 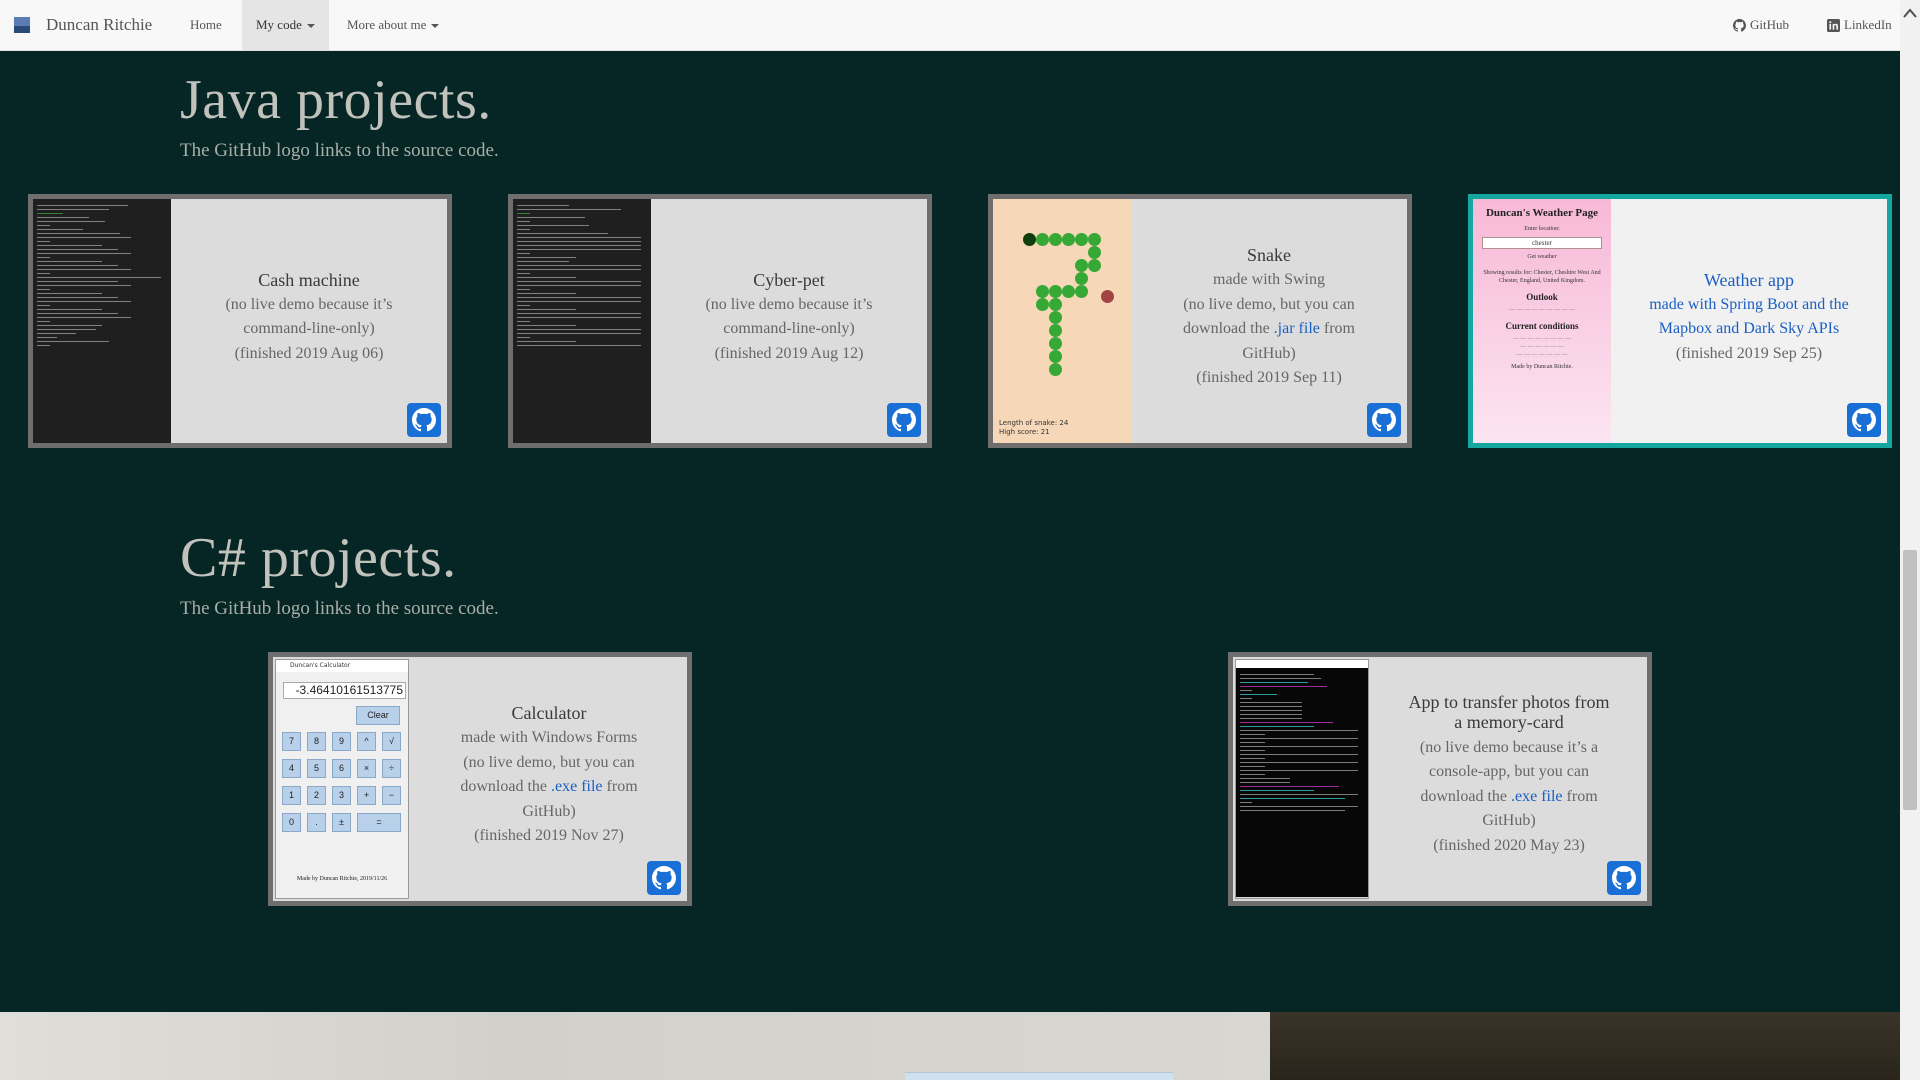 What do you see at coordinates (635, 1046) in the screenshot?
I see `footer-background-image` at bounding box center [635, 1046].